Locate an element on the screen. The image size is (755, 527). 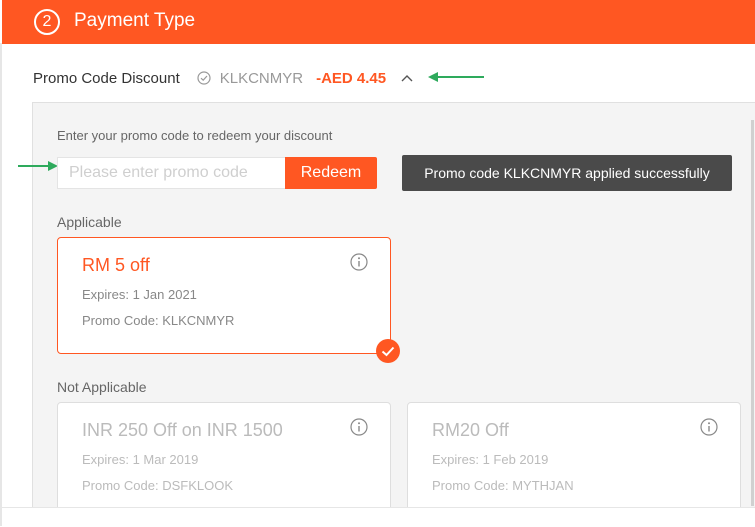
toast-message: Promo code KLKCNMYR applied successfully is located at coordinates (567, 173).